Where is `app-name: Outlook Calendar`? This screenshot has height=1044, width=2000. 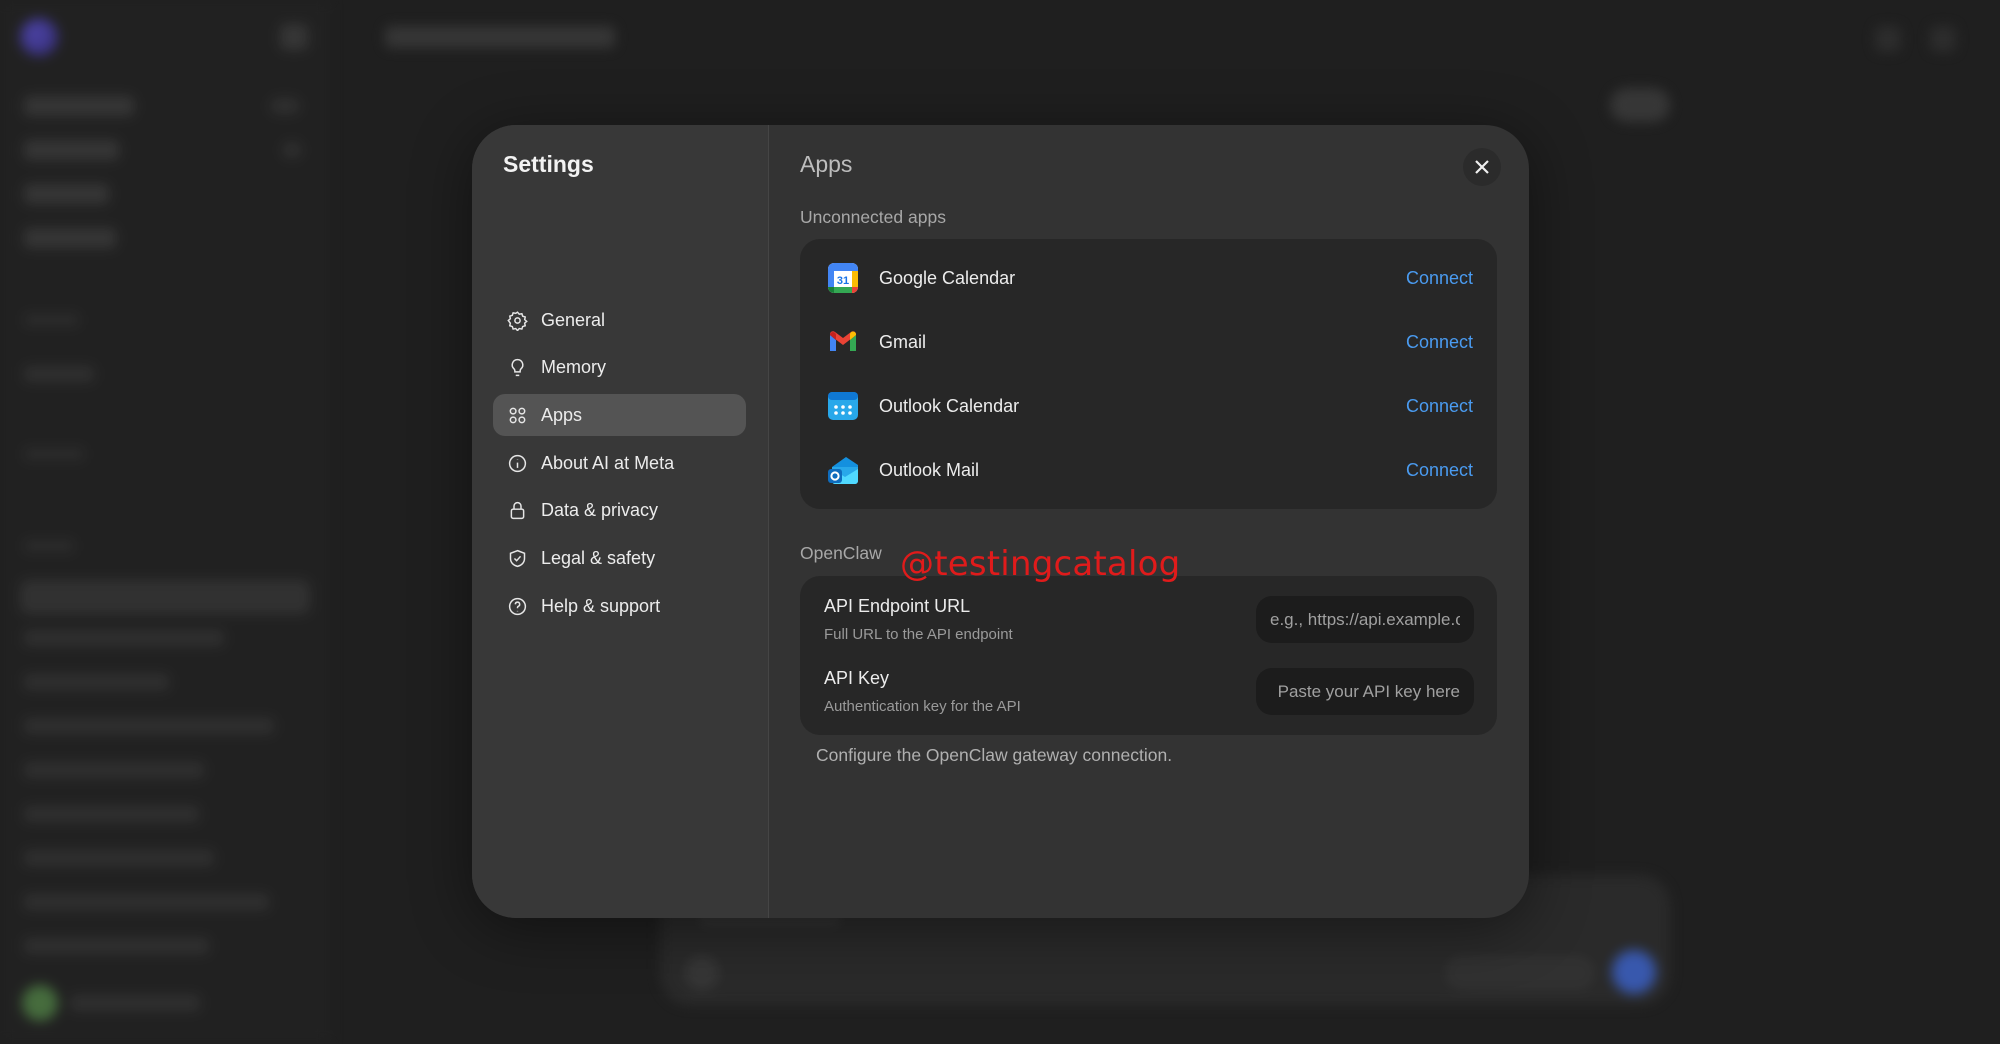
app-name: Outlook Calendar is located at coordinates (949, 405).